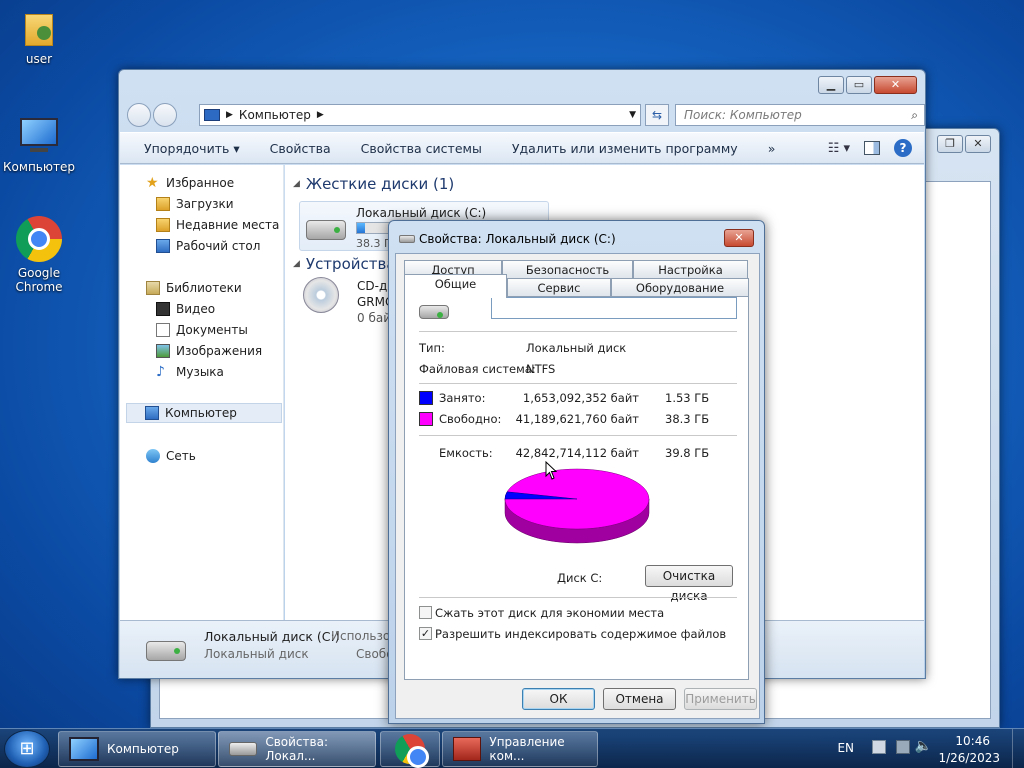 This screenshot has width=1024, height=768. I want to click on sidebar-item-downloads: Загрузки, so click(195, 204).